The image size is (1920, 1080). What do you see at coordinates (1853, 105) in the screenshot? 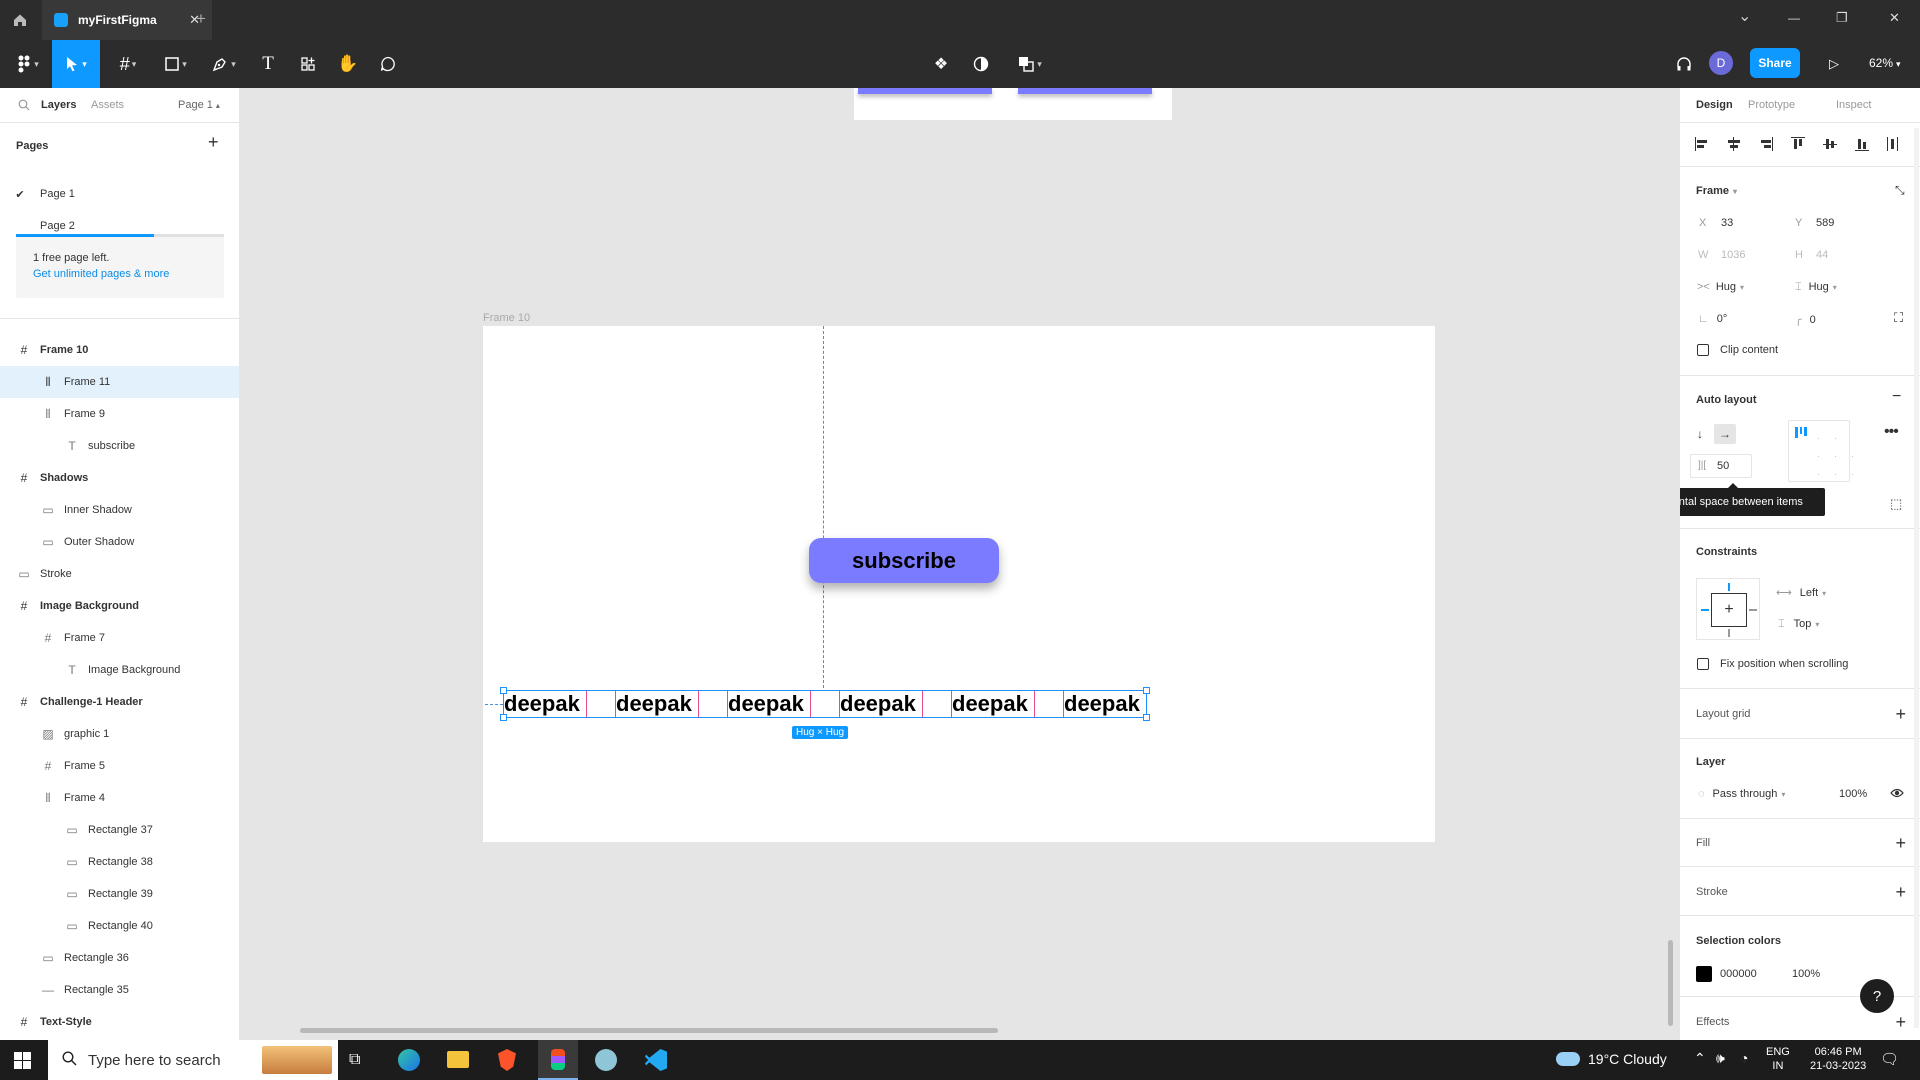
I see `tab-inspect: Inspect` at bounding box center [1853, 105].